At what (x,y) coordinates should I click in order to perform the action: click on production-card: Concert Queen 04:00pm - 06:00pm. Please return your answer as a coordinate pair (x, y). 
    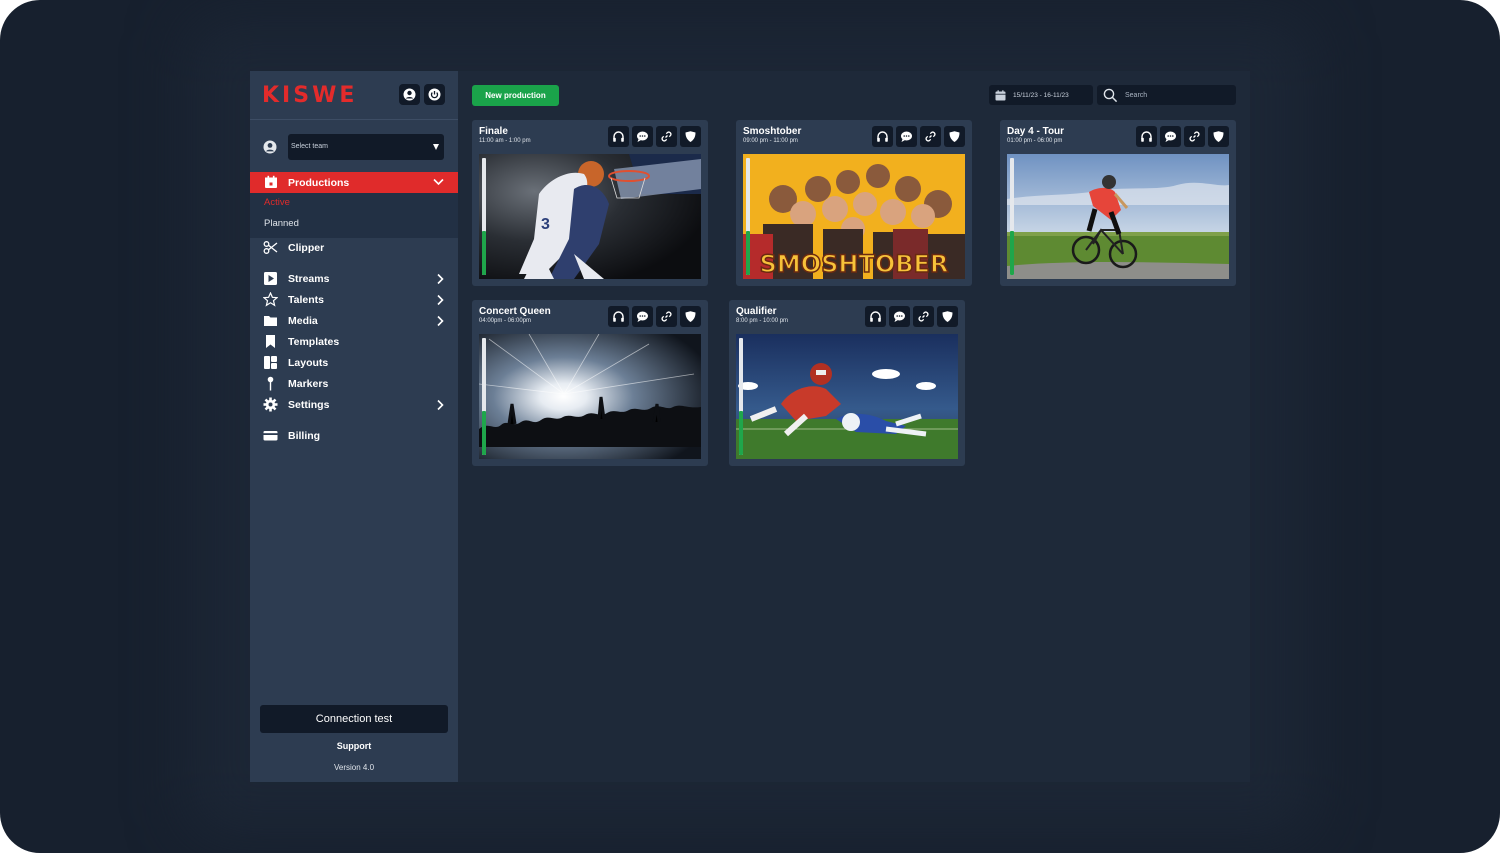
    Looking at the image, I should click on (590, 383).